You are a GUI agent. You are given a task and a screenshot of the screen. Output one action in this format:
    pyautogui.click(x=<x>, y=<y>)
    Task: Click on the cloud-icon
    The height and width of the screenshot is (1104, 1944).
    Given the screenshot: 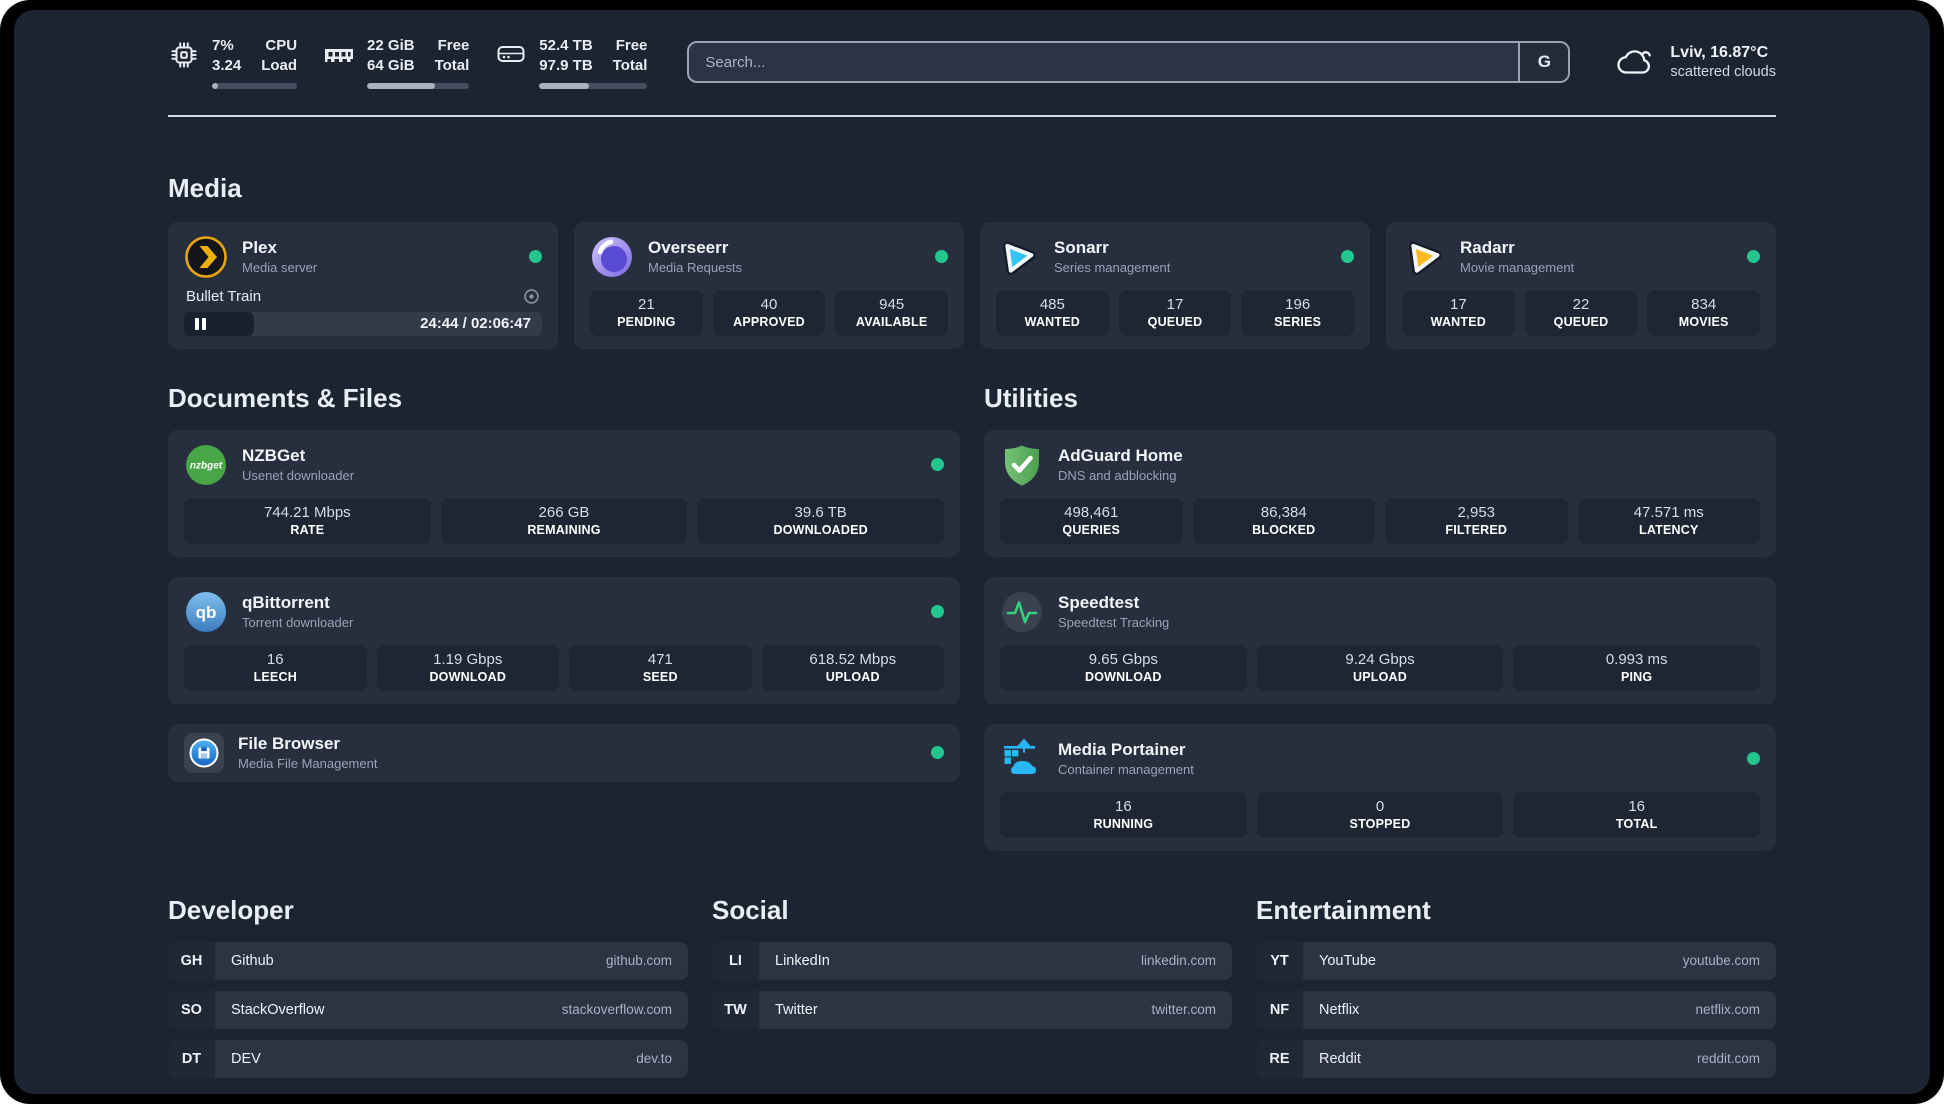 What is the action you would take?
    pyautogui.click(x=1635, y=62)
    